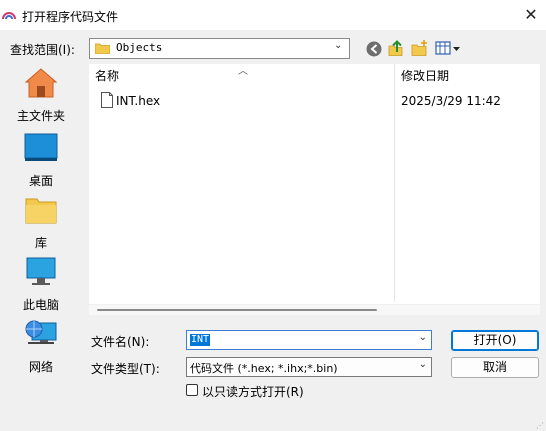  I want to click on place-label: 主文件夹, so click(40, 116).